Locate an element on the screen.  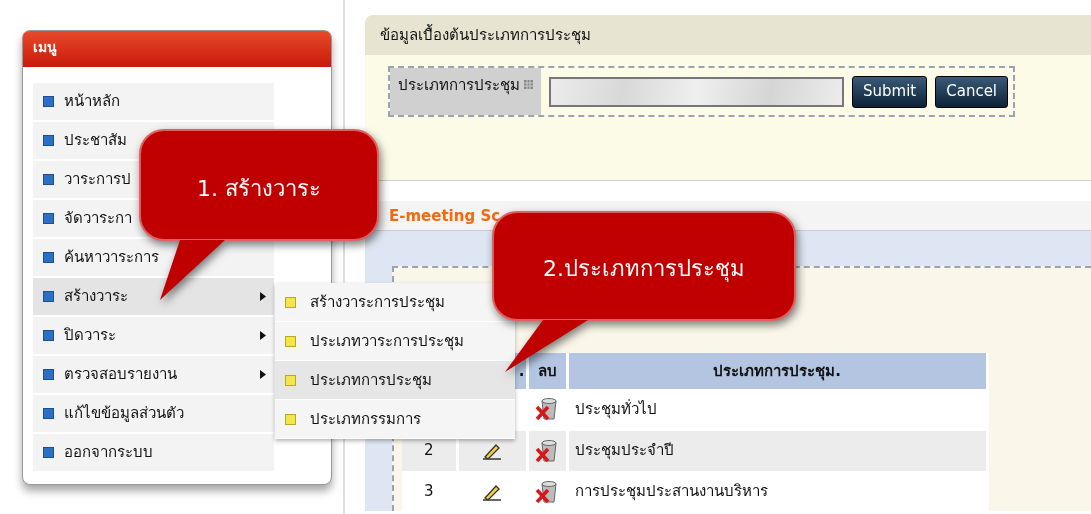
form-button: Cancel is located at coordinates (972, 91).